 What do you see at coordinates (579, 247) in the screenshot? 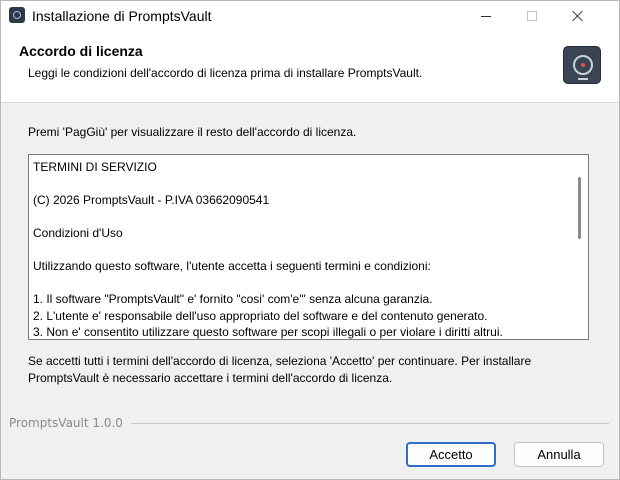
I see `license-scrollbar` at bounding box center [579, 247].